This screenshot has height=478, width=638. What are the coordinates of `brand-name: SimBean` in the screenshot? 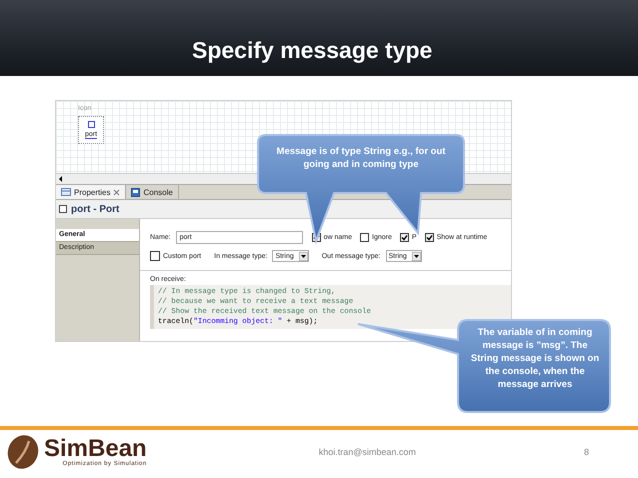 It's located at (95, 449).